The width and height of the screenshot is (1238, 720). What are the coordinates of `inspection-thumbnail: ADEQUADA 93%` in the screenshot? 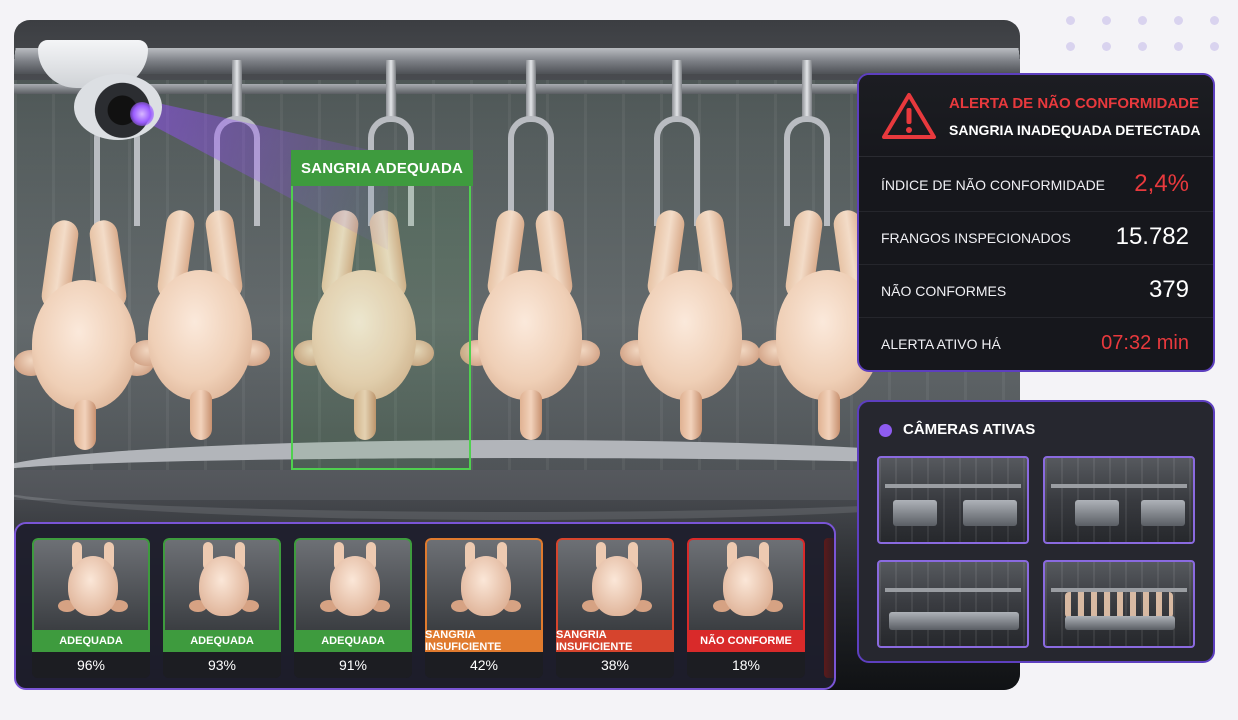 It's located at (222, 608).